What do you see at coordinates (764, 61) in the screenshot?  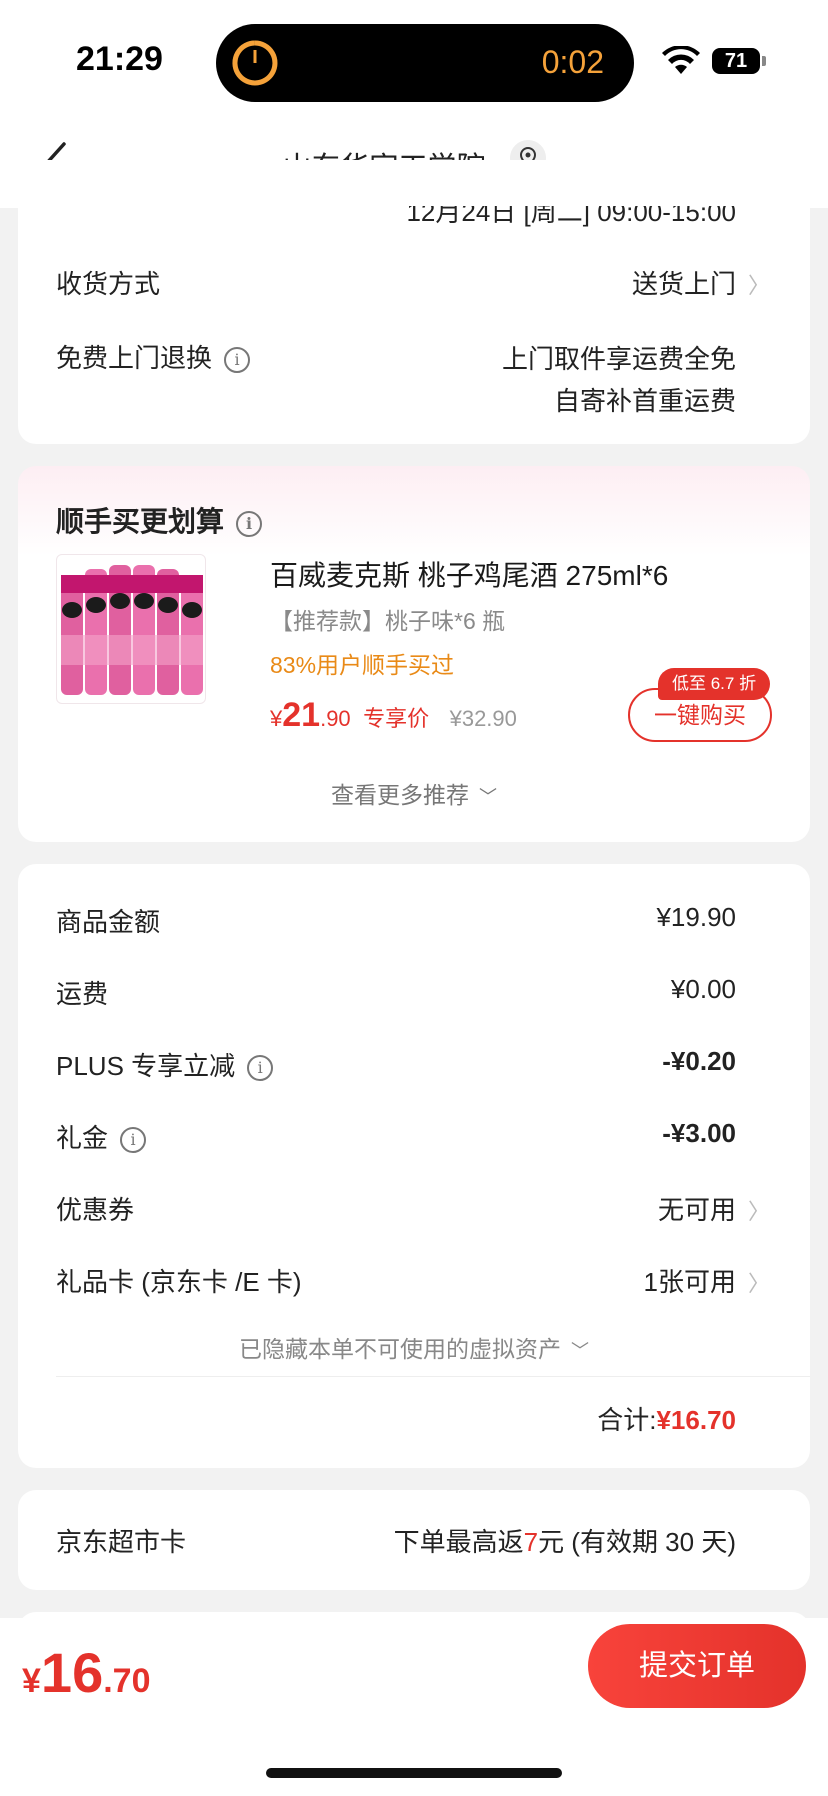 I see `battery-tip` at bounding box center [764, 61].